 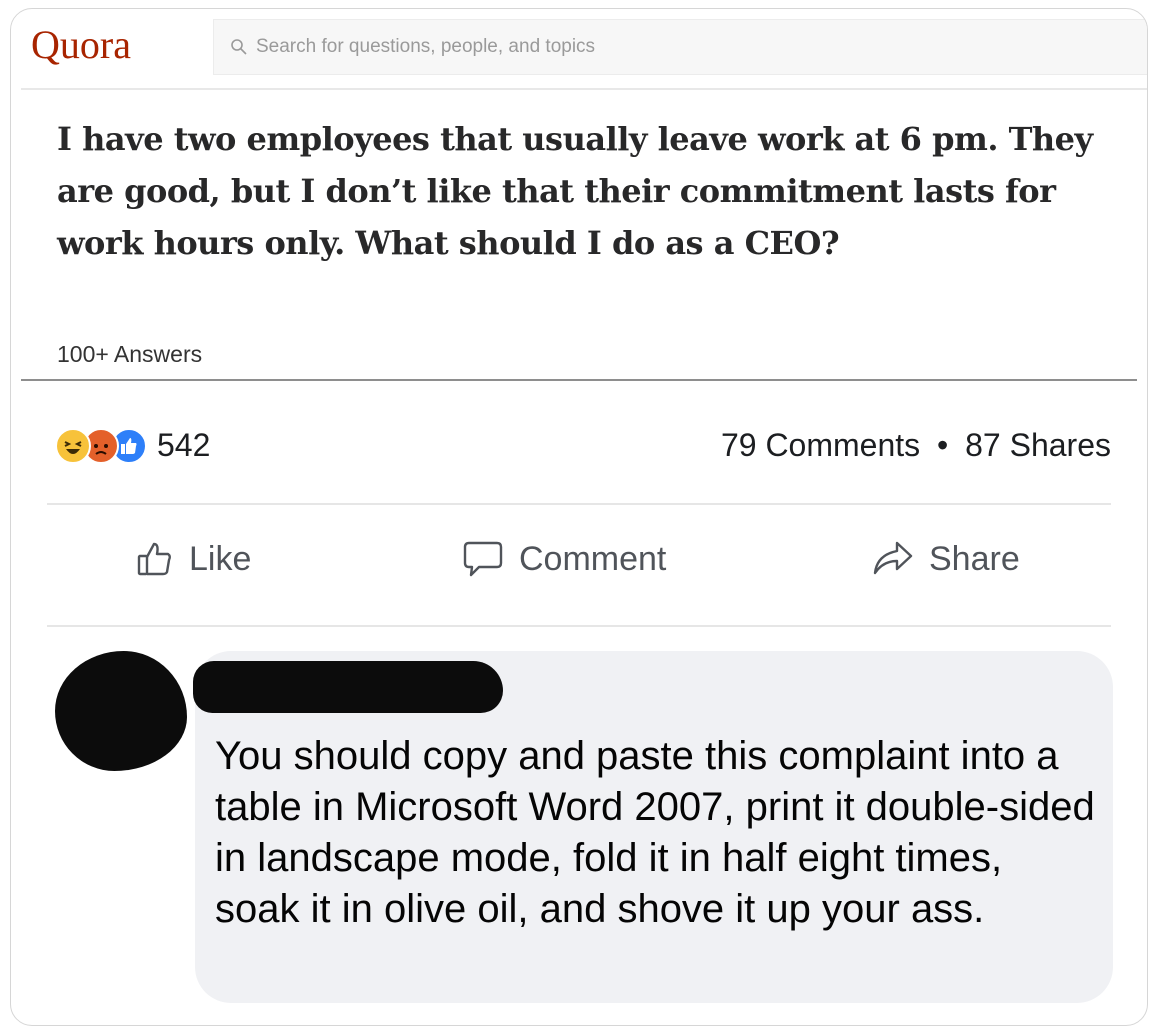 What do you see at coordinates (132, 445) in the screenshot?
I see `reactions-summary: 542` at bounding box center [132, 445].